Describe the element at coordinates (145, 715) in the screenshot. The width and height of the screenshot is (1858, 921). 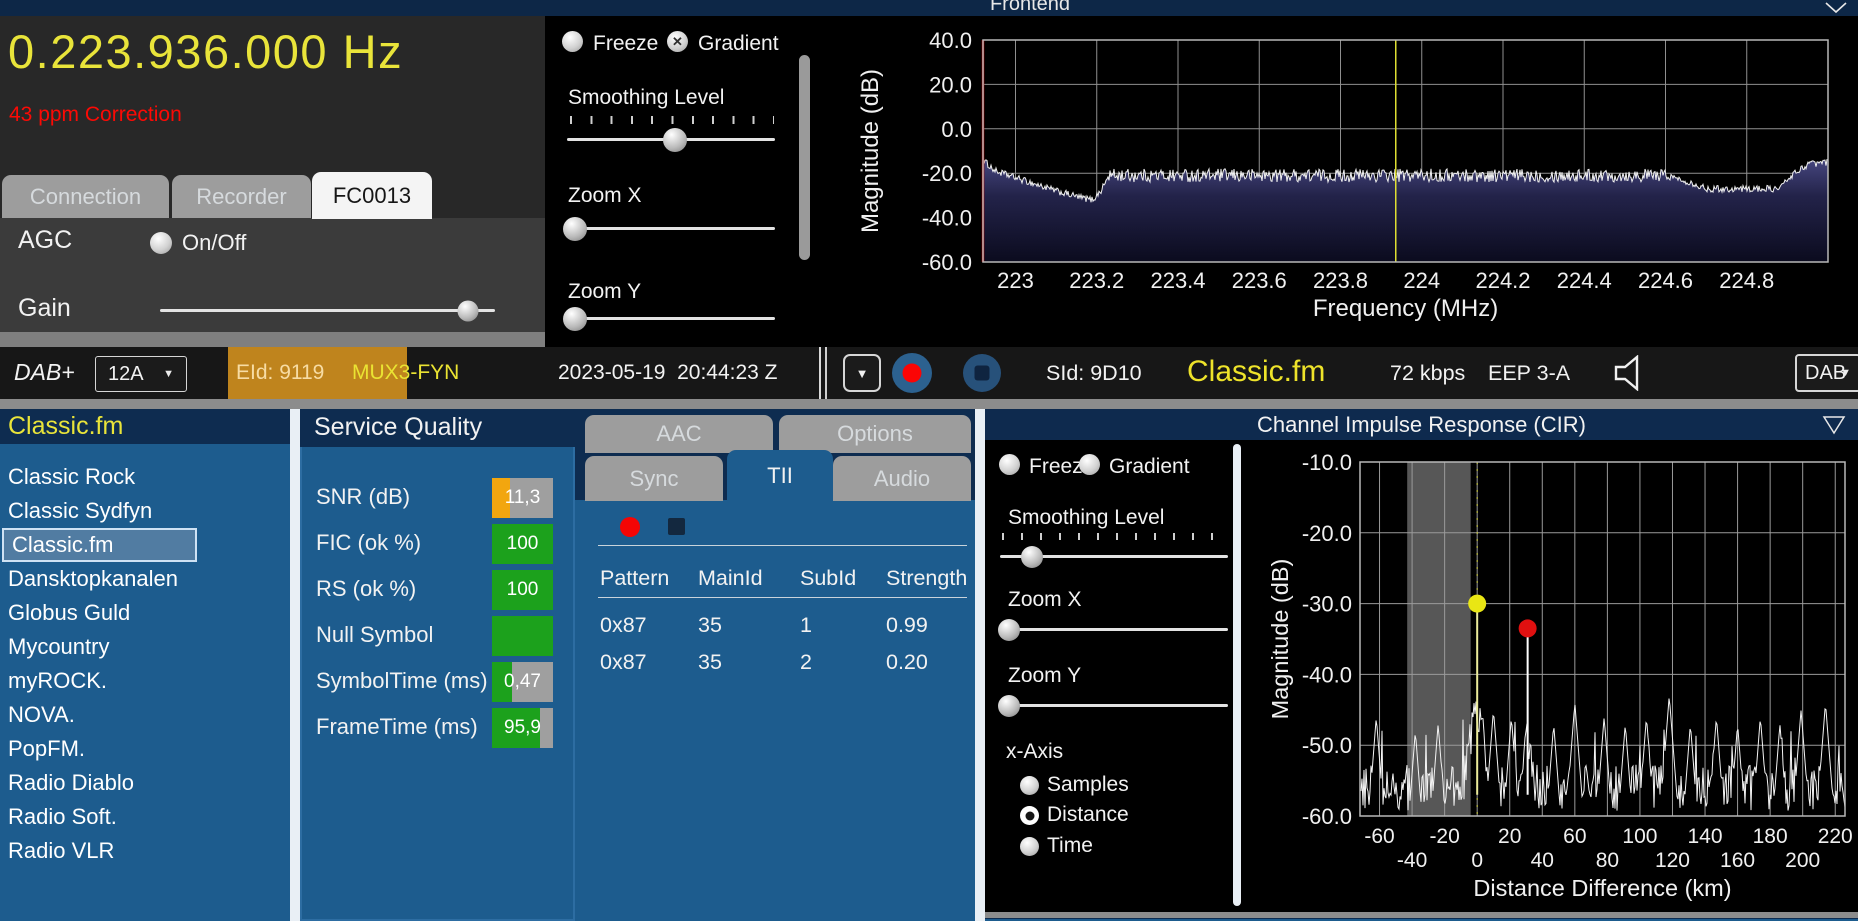
I see `station-list-item: NOVA.` at that location.